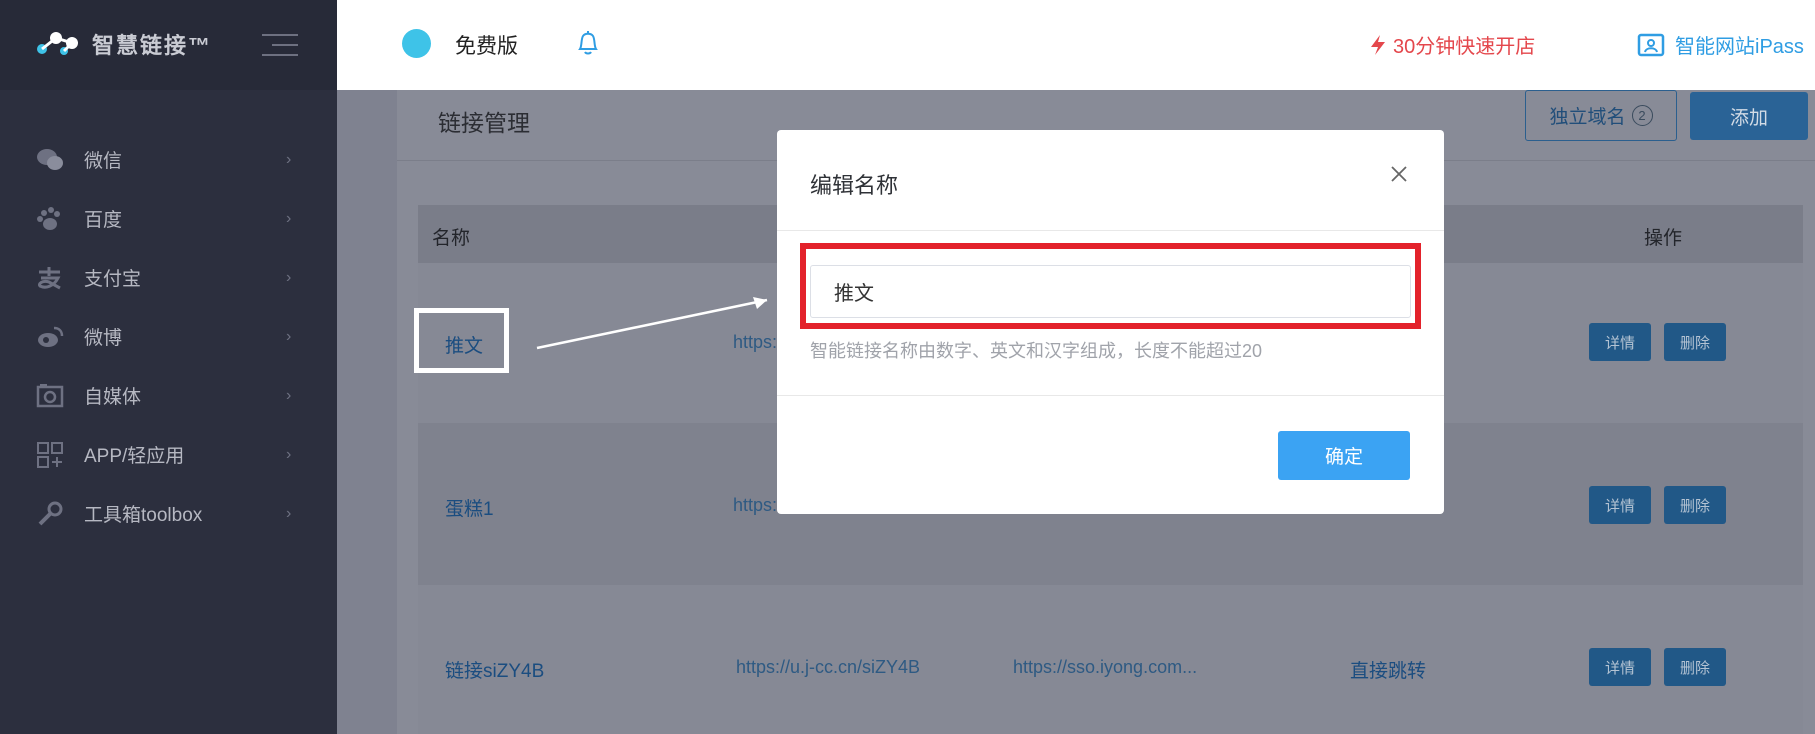 The height and width of the screenshot is (734, 1815). Describe the element at coordinates (50, 454) in the screenshot. I see `app-grid-icon` at that location.